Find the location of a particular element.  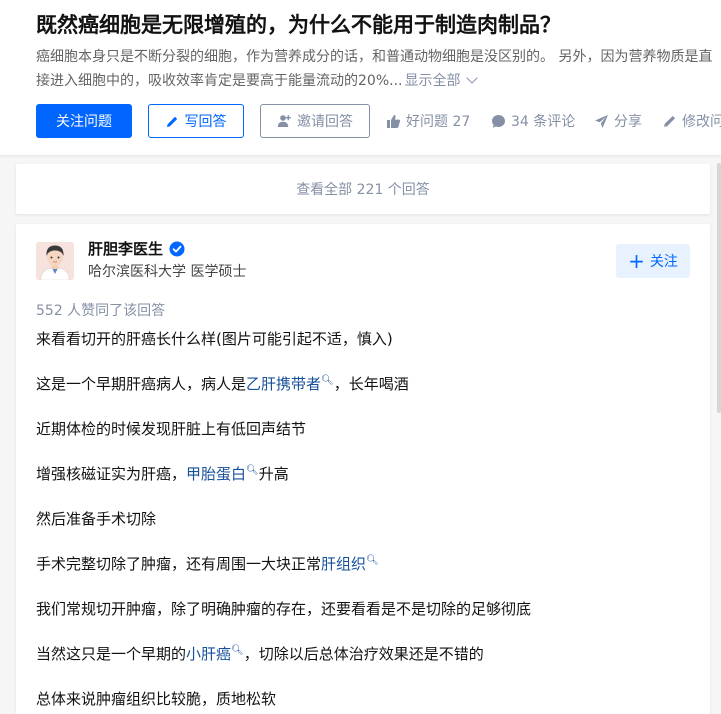

keyword-link: 肝组织🔍︎ is located at coordinates (350, 564).